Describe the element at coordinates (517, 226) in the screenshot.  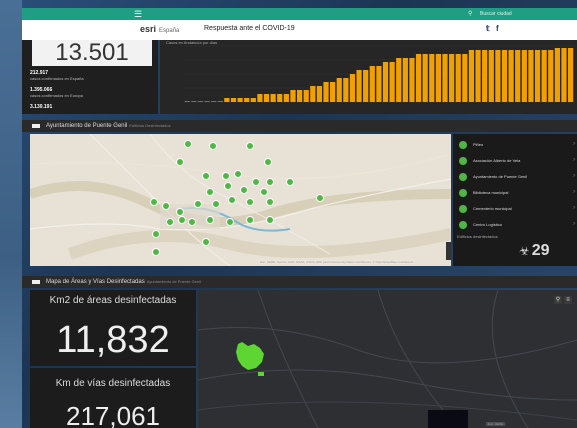
I see `list-item: Centro Logístico ›` at that location.